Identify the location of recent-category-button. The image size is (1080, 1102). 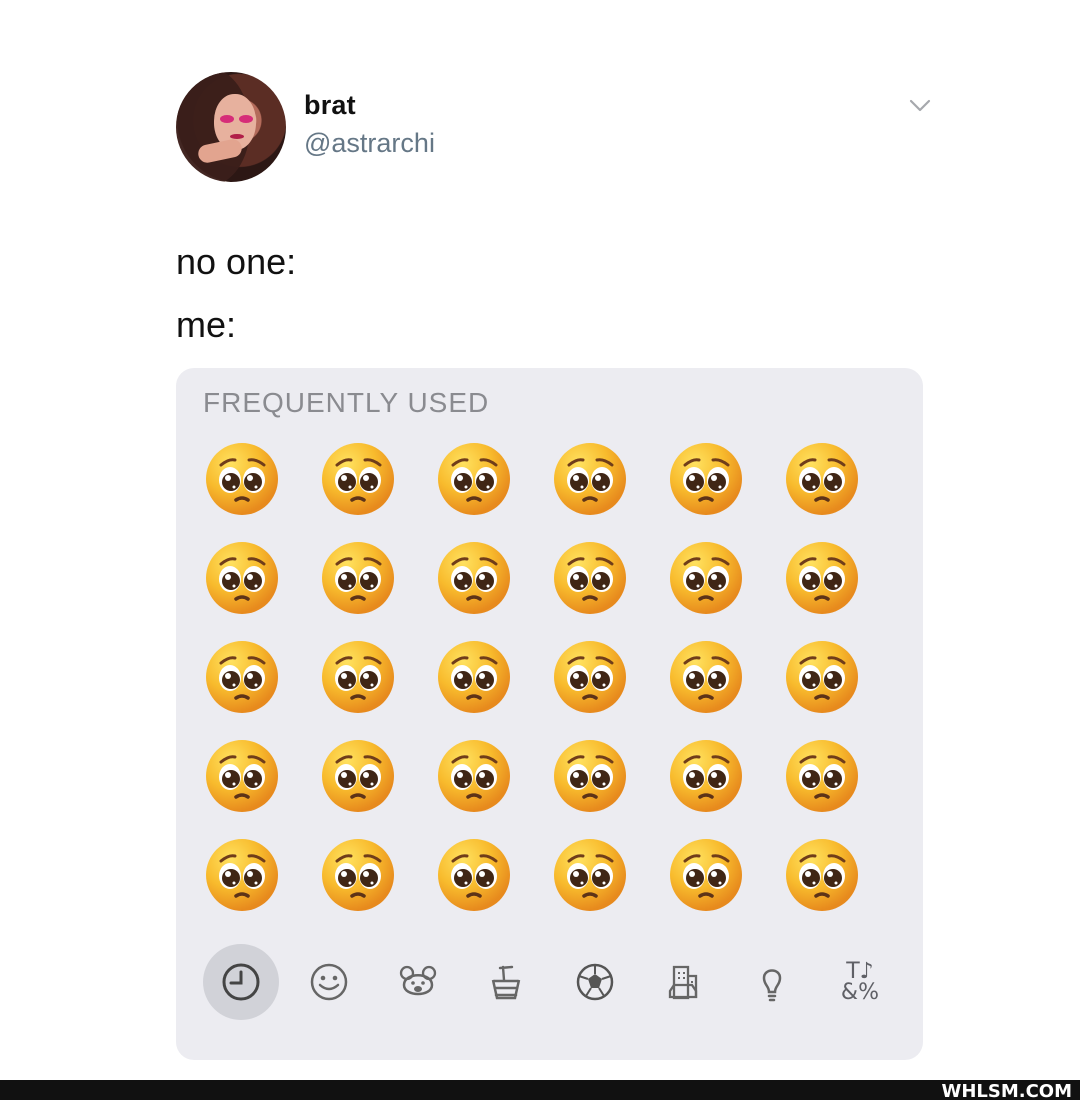
(241, 982).